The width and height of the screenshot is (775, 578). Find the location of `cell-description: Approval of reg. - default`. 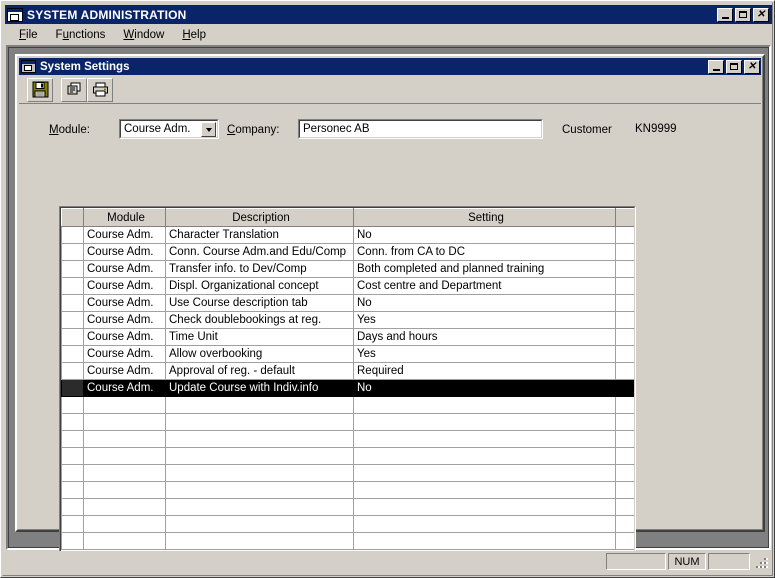

cell-description: Approval of reg. - default is located at coordinates (259, 371).